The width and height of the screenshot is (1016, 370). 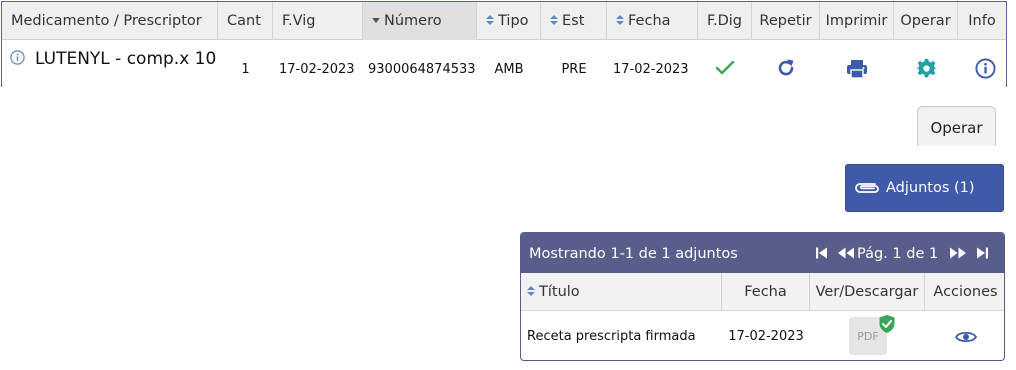 I want to click on col-cant-label: Cant, so click(x=244, y=21).